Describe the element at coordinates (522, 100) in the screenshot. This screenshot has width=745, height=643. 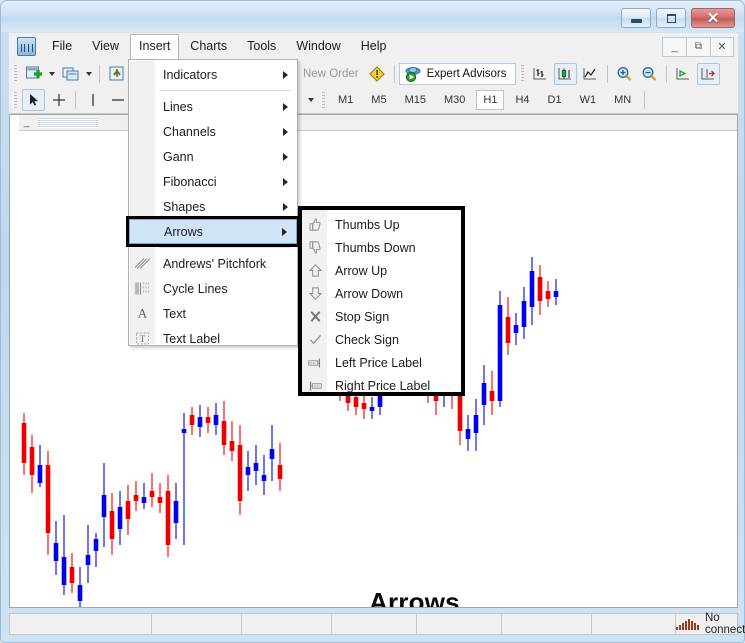
I see `timeframe-h4: H4` at that location.